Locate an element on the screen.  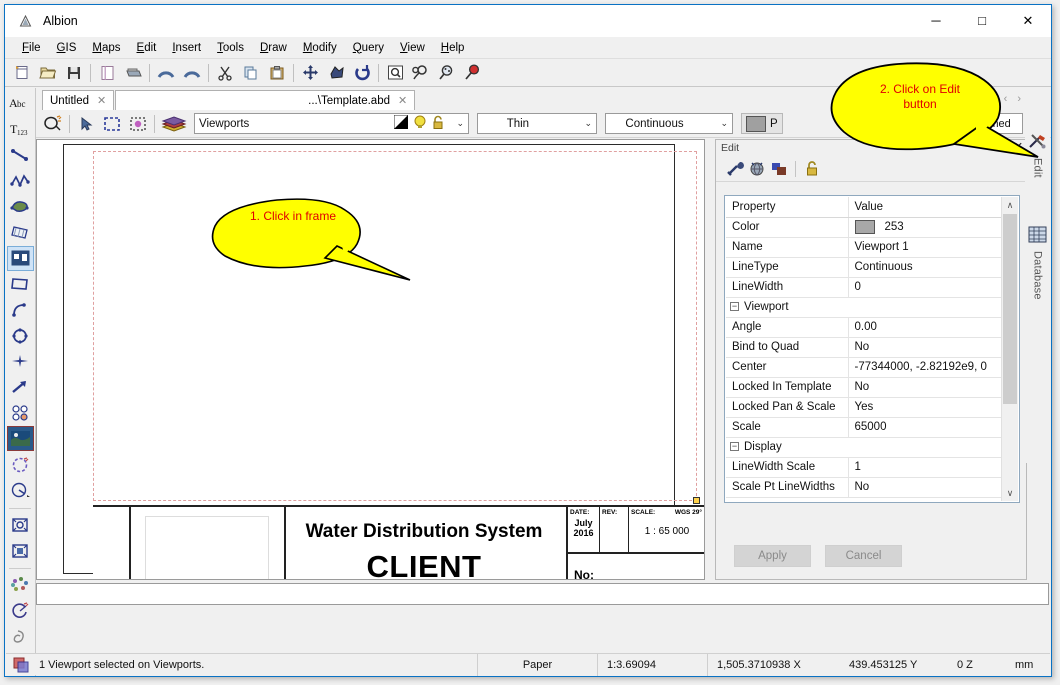
text-abc-icon: Abc is located at coordinates (20, 103).